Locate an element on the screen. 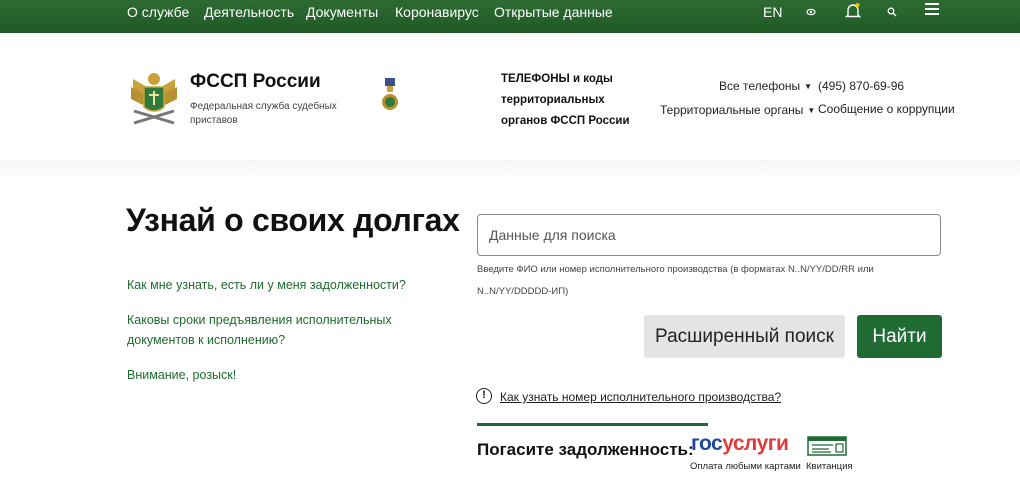 The image size is (1020, 492). gosuslugi-logo-part2: услуги is located at coordinates (755, 443).